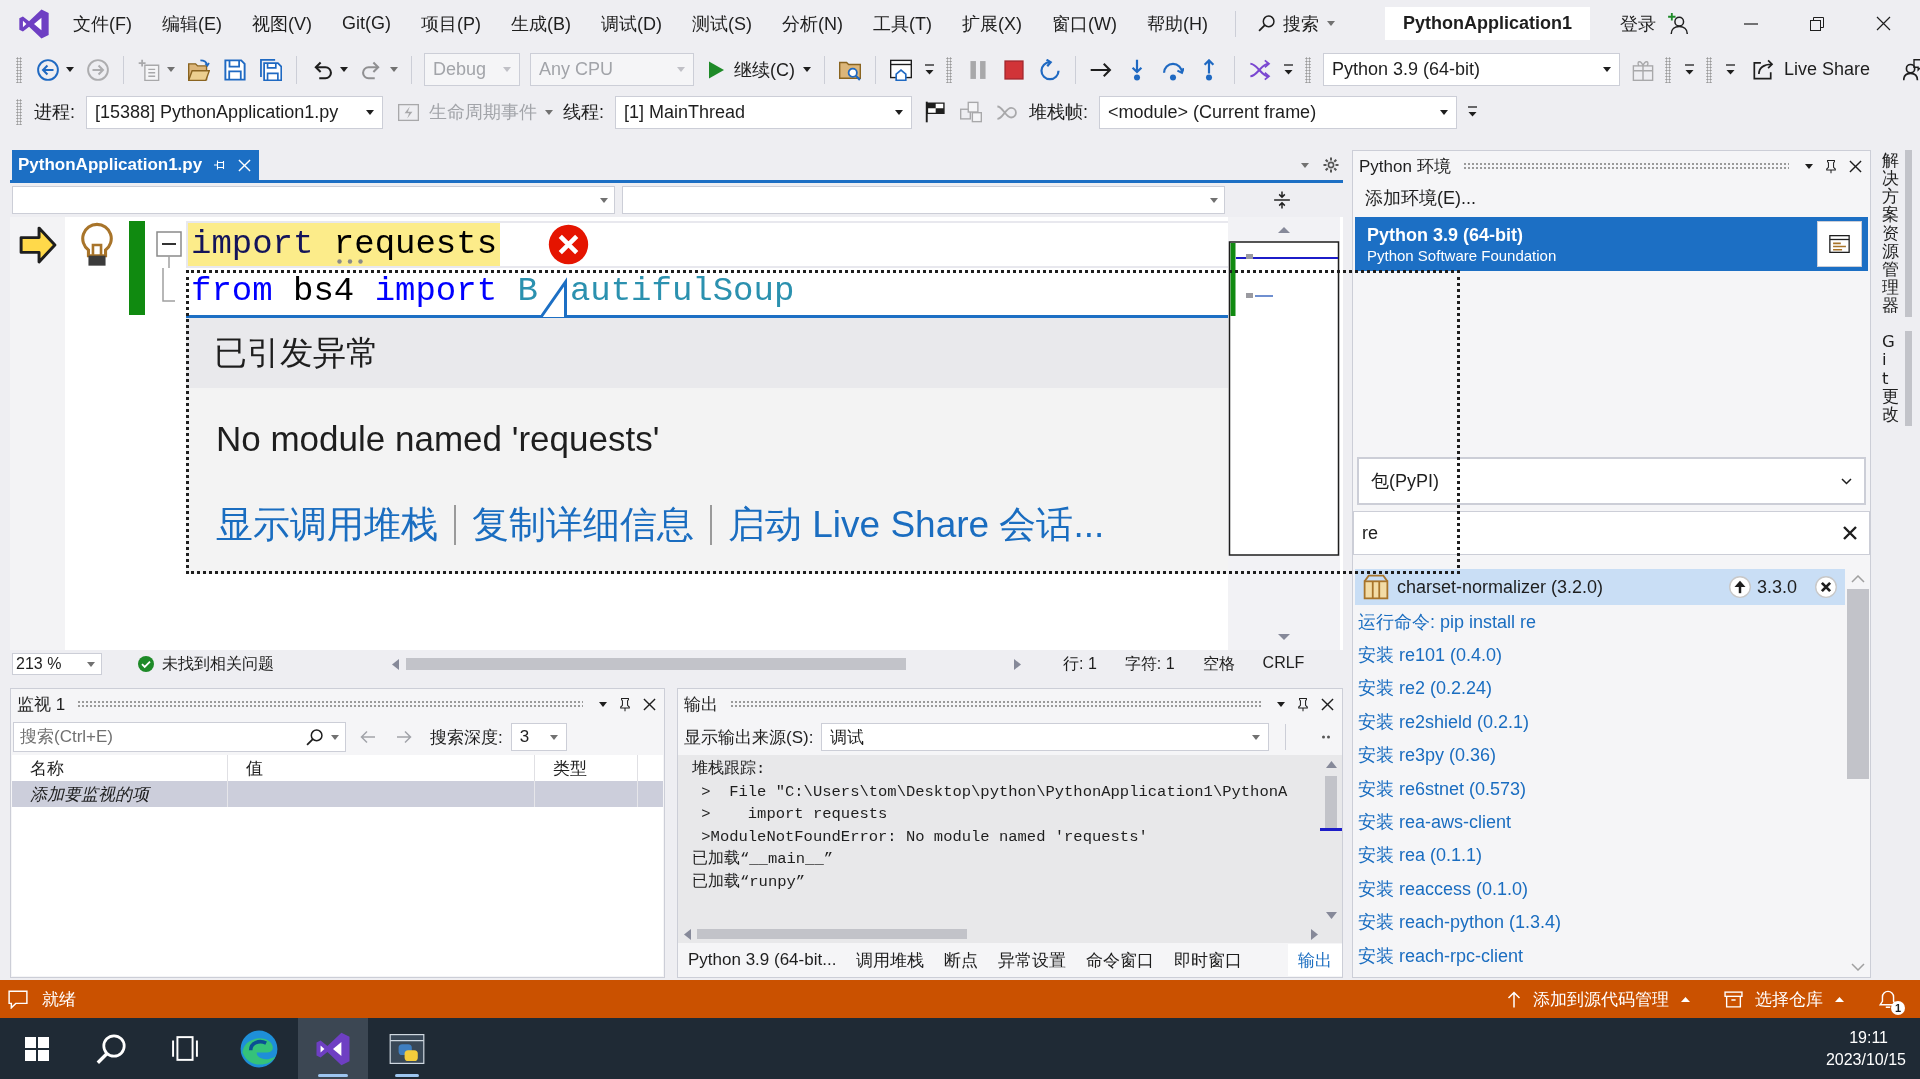 Image resolution: width=1920 pixels, height=1079 pixels. Describe the element at coordinates (1017, 664) in the screenshot. I see `scroll-right-icon` at that location.